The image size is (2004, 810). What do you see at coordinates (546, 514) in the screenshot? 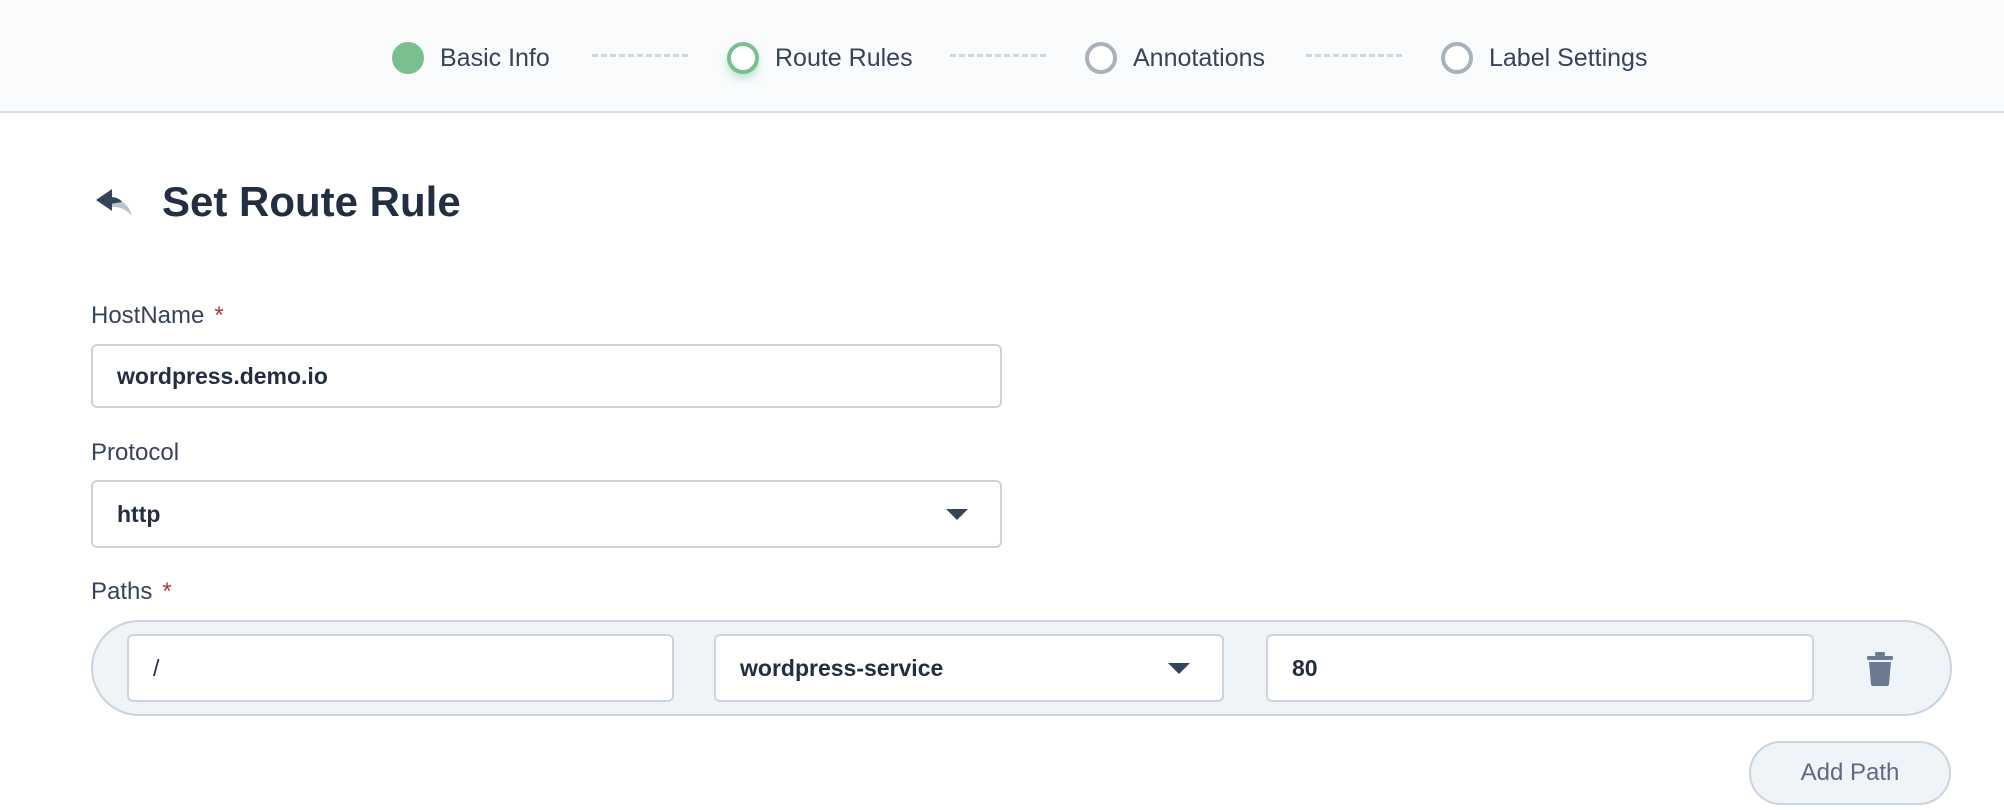
I see `protocol-select: http` at bounding box center [546, 514].